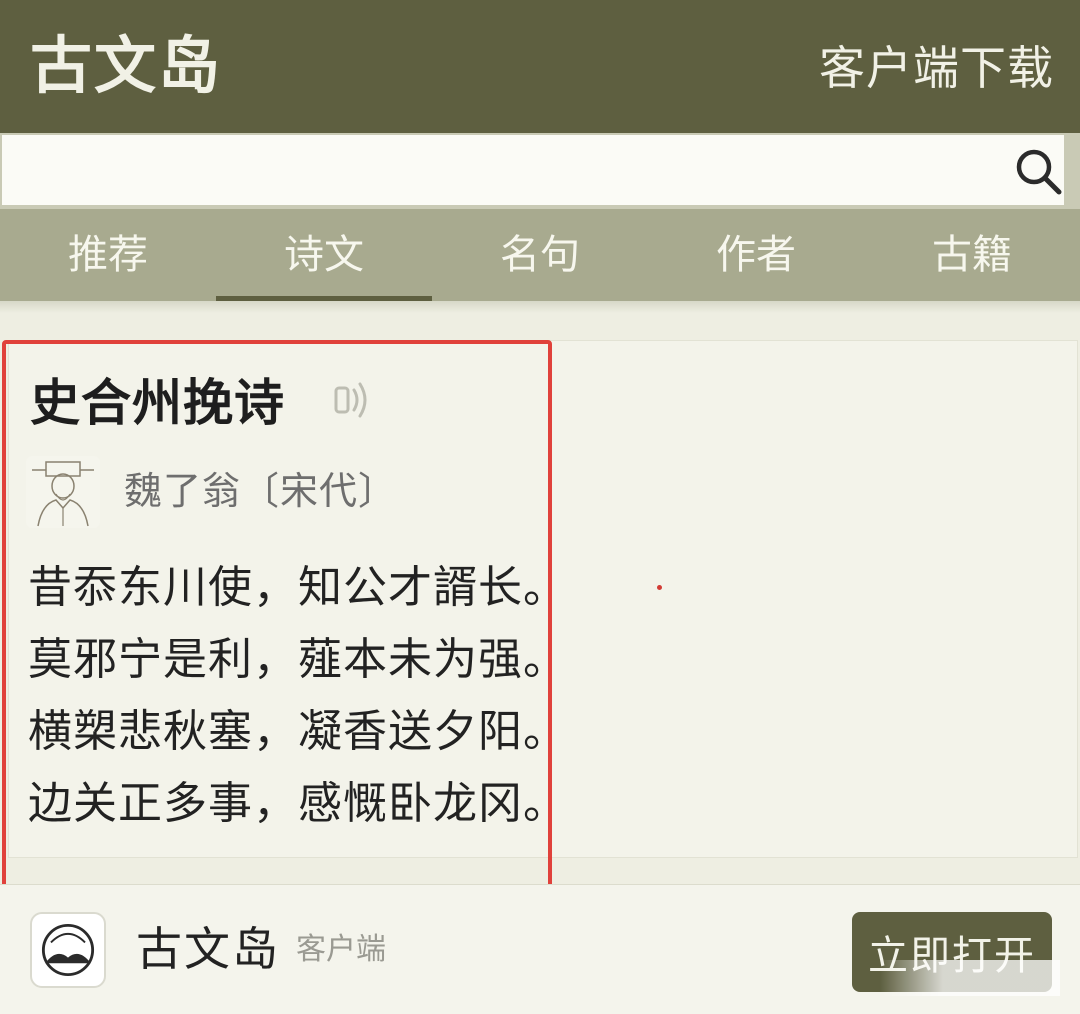 The height and width of the screenshot is (1014, 1080). What do you see at coordinates (298, 803) in the screenshot?
I see `poem-line: 边关正多事，感慨卧龙冈。` at bounding box center [298, 803].